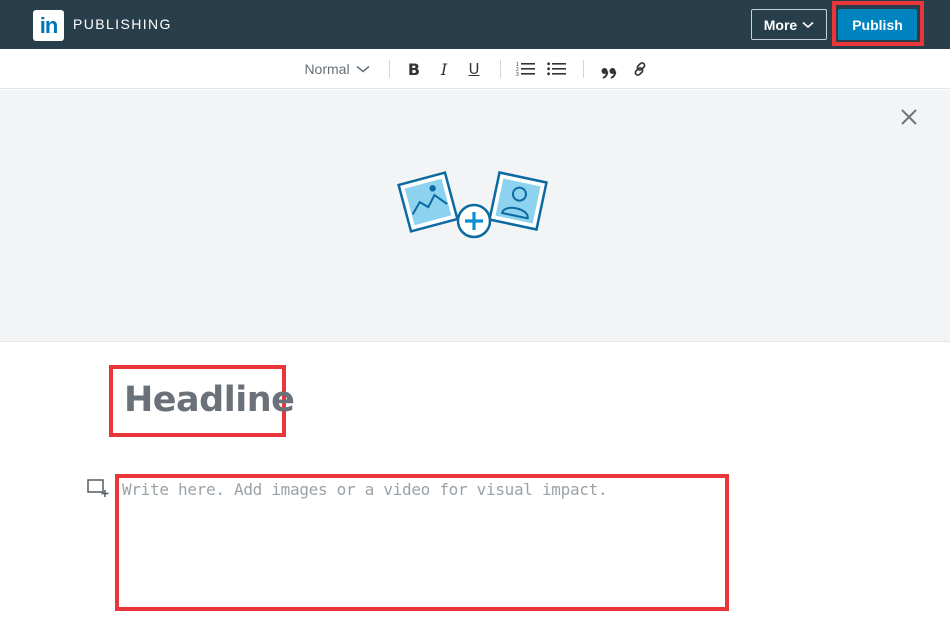  I want to click on close-icon, so click(909, 117).